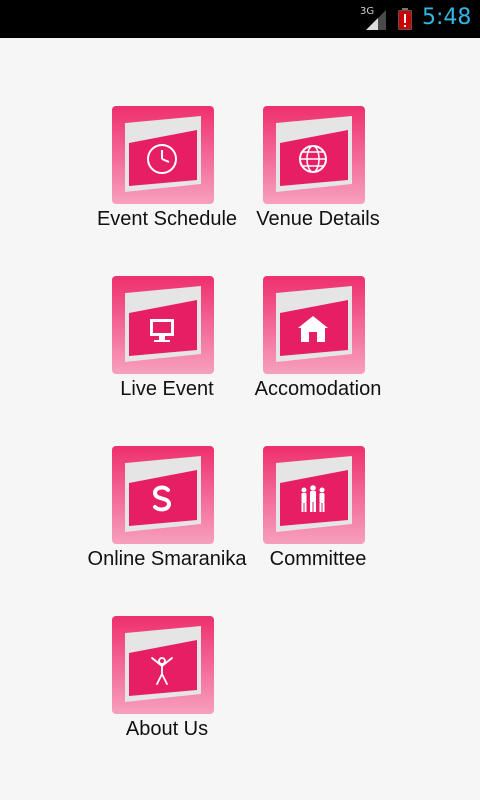 The image size is (480, 800). I want to click on s-letter-icon, so click(163, 495).